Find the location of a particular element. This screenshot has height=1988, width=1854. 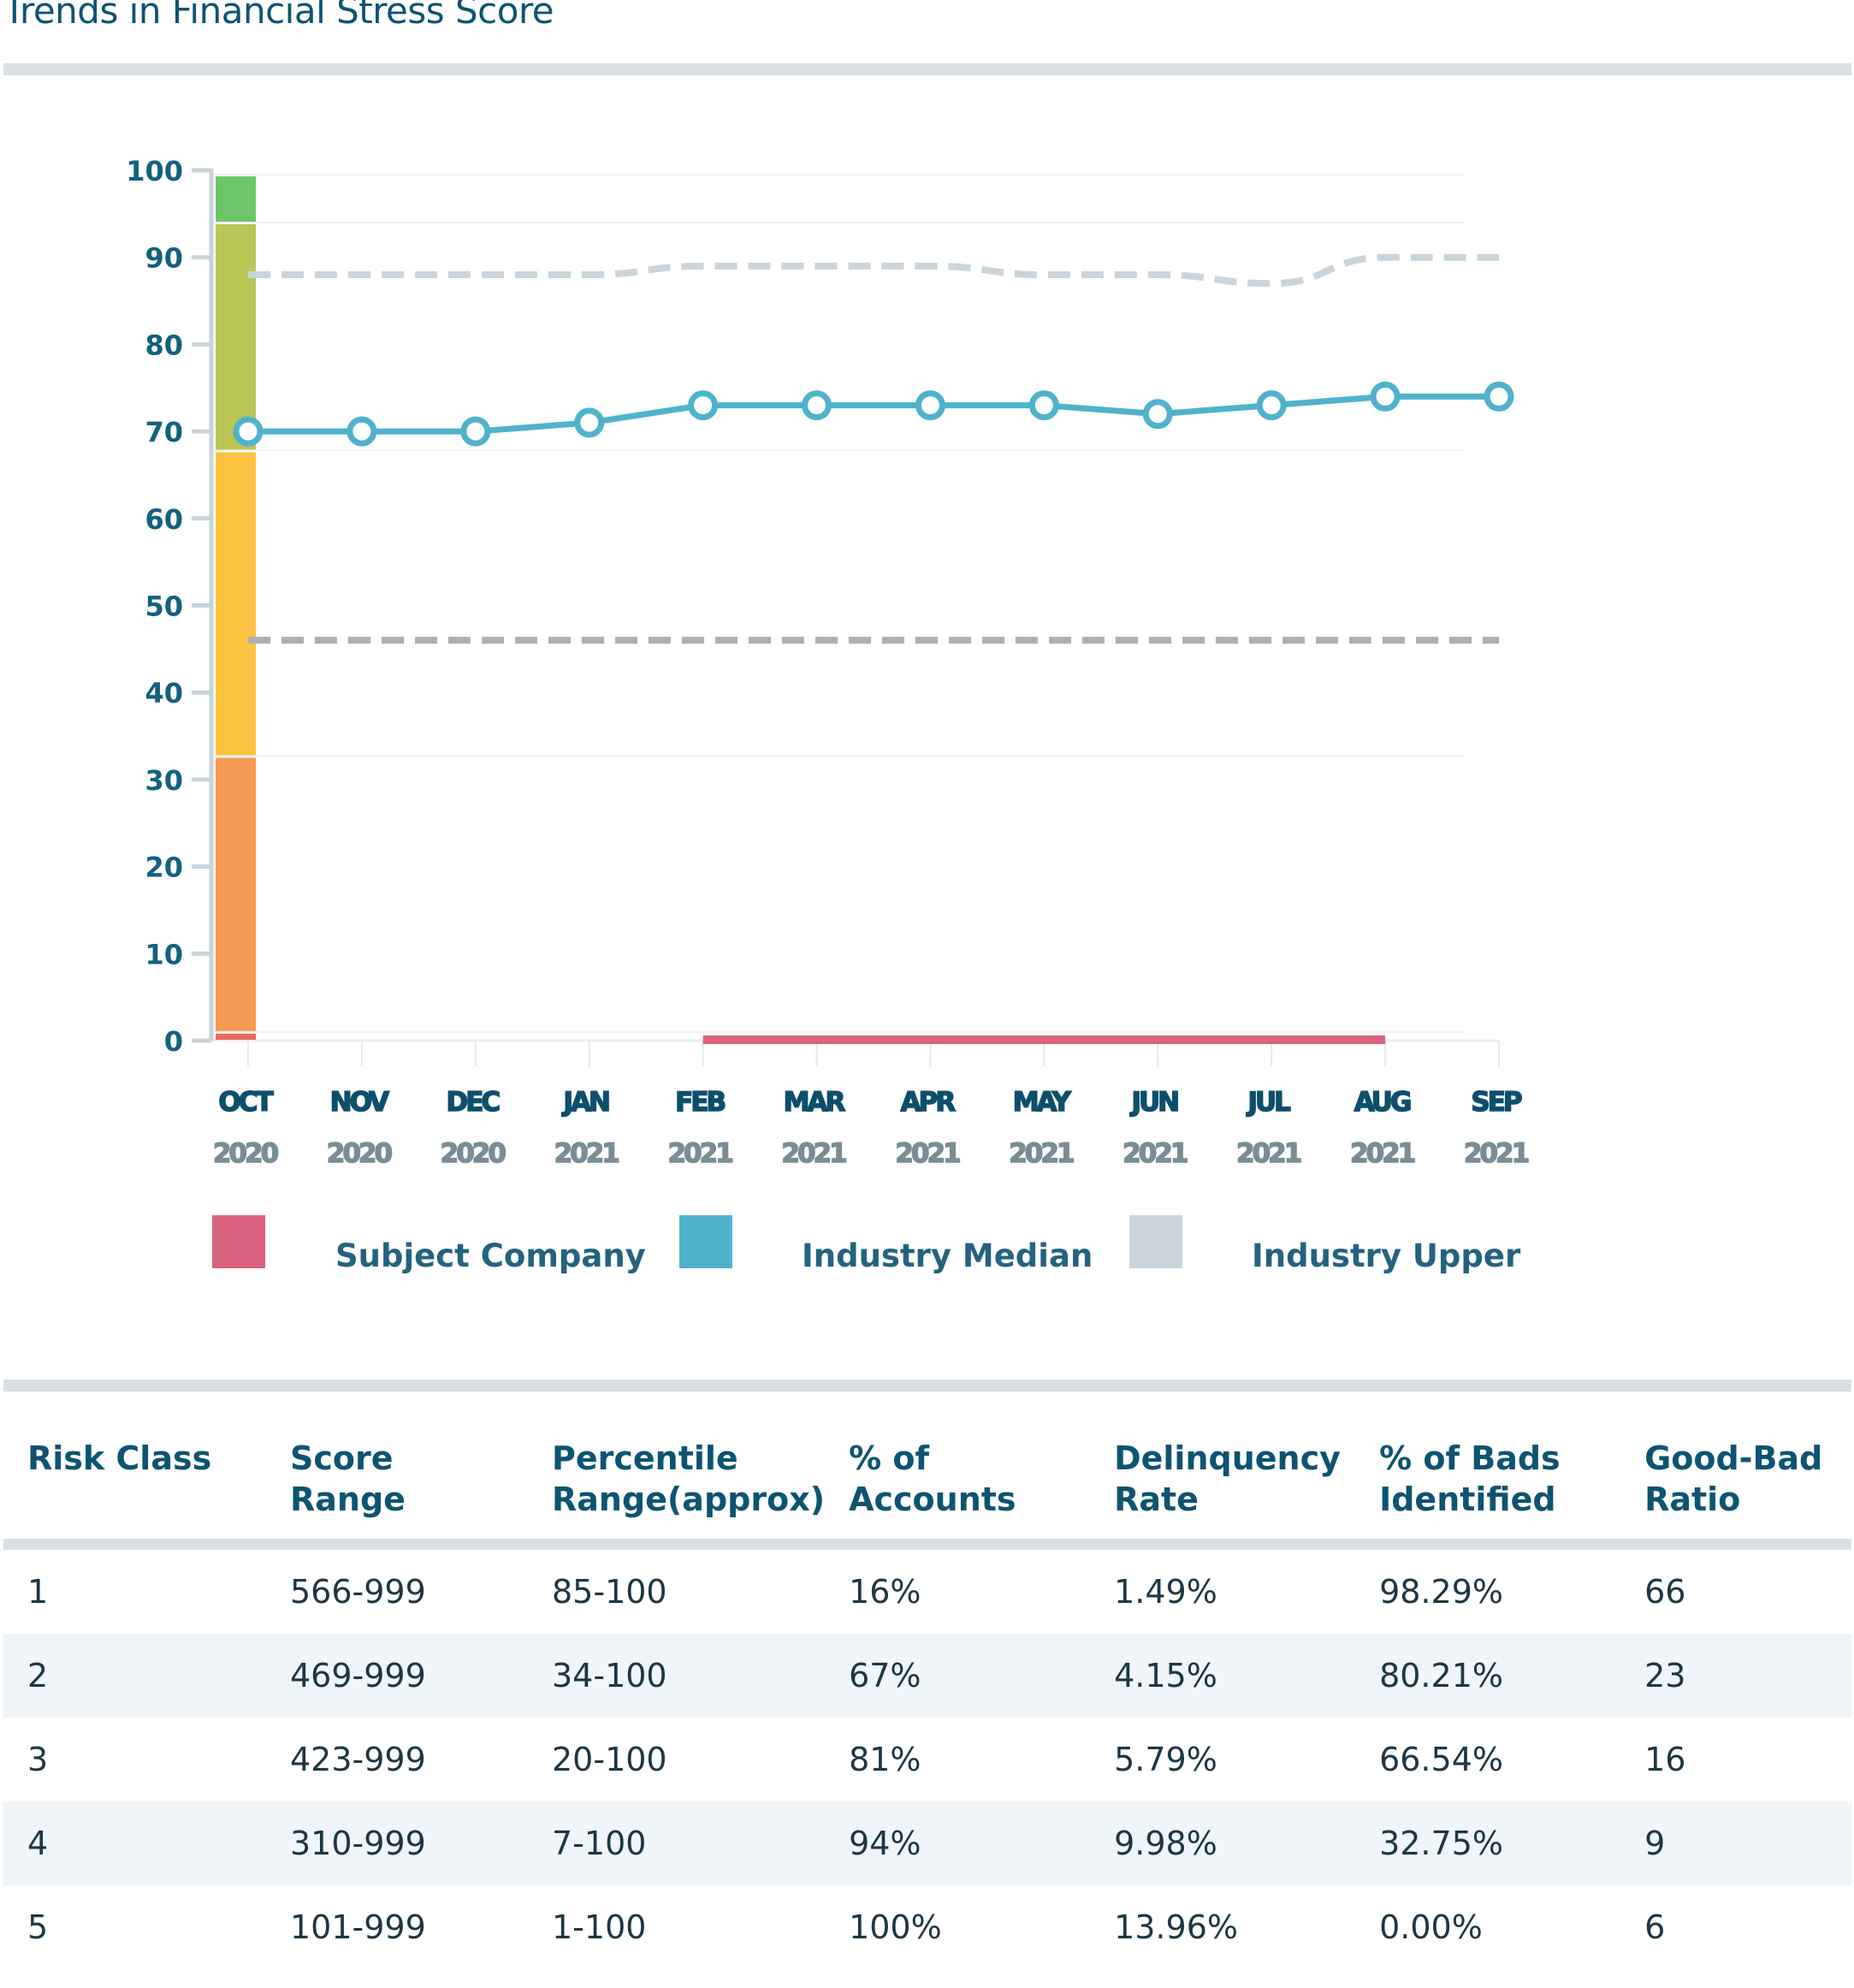

x-month-label: DEC is located at coordinates (472, 1103).